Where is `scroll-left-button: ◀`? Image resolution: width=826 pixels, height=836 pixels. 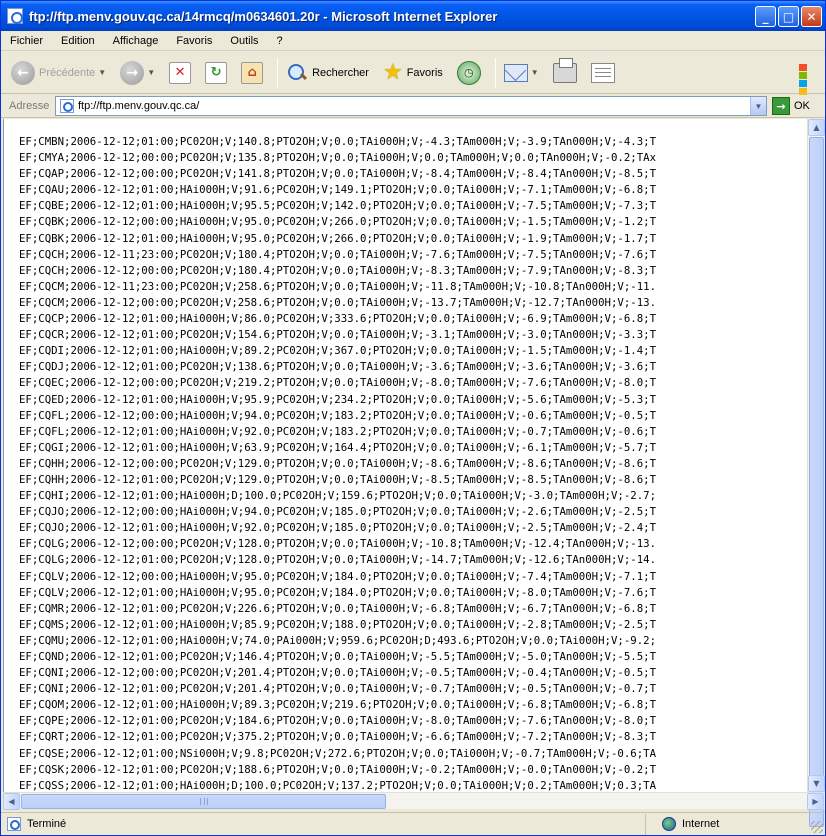
scroll-left-button: ◀ is located at coordinates (11, 801).